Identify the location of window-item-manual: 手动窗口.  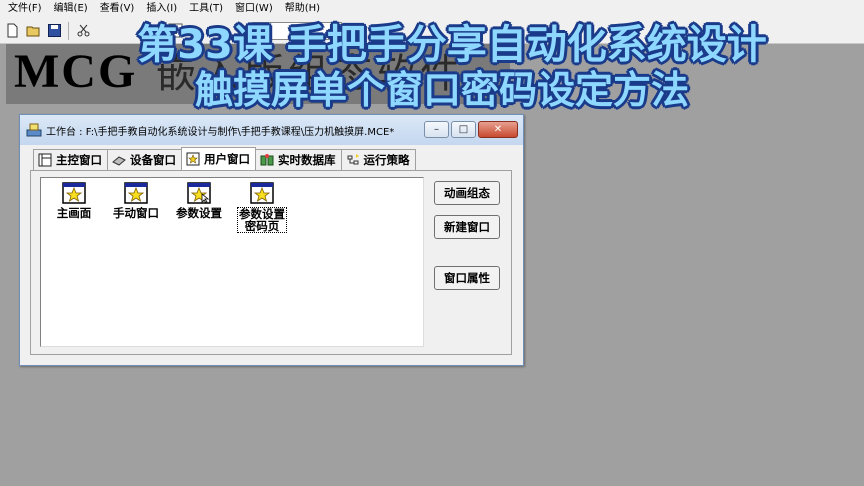
(136, 200).